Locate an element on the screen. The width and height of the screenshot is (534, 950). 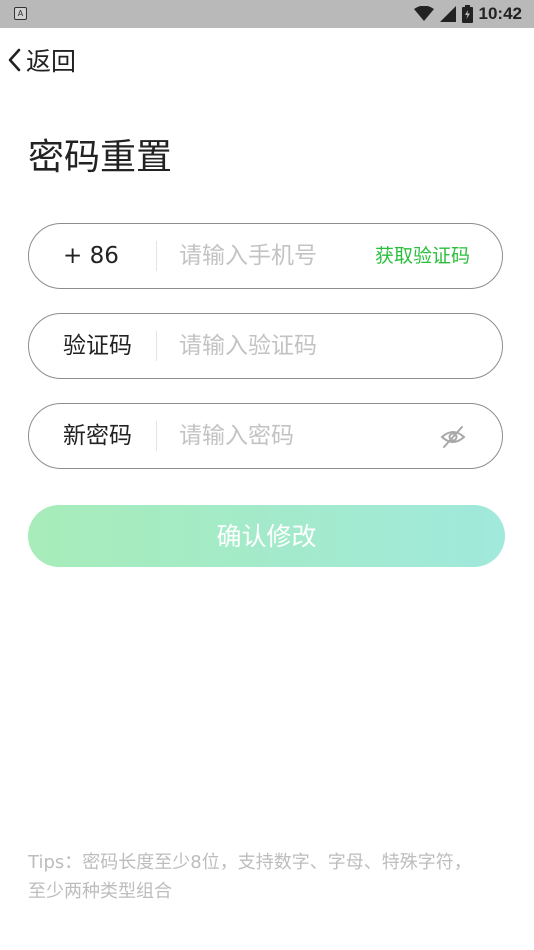
password-label: 新密码 is located at coordinates (97, 436).